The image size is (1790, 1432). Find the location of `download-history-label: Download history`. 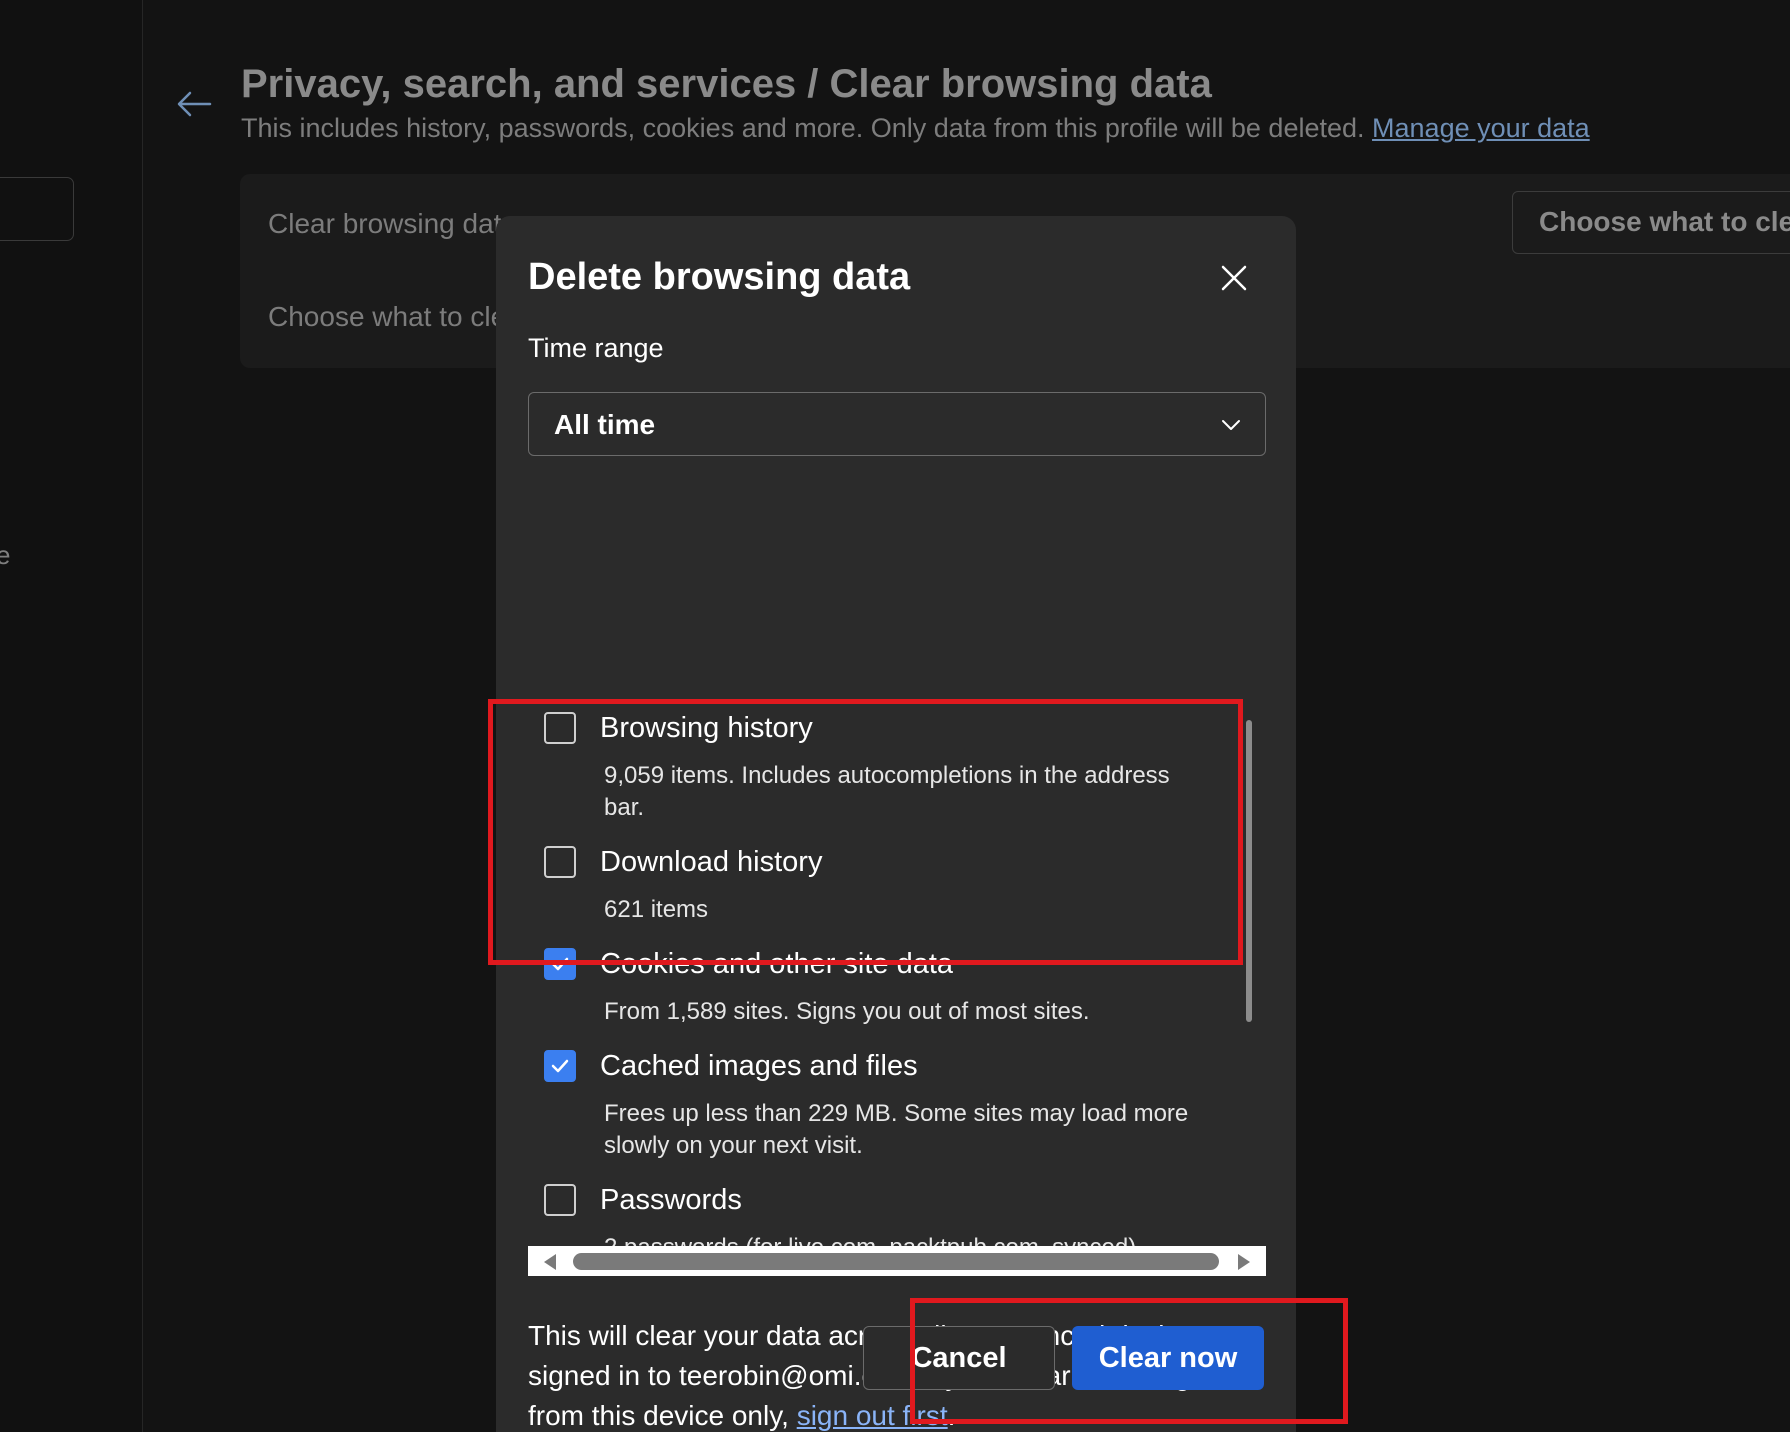

download-history-label: Download history is located at coordinates (711, 862).